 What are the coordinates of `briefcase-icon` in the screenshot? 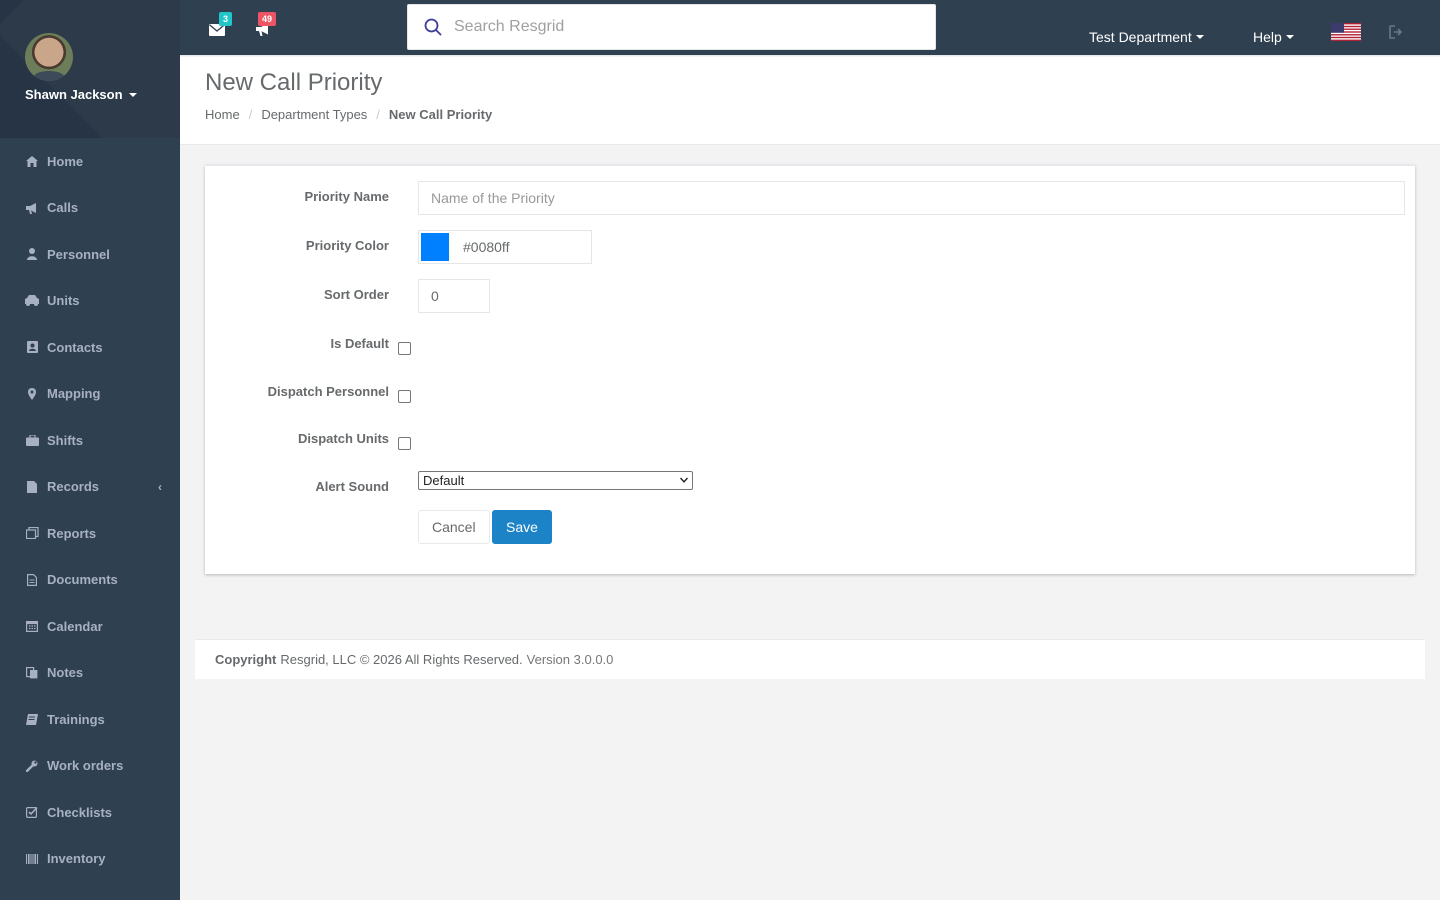 It's located at (32, 440).